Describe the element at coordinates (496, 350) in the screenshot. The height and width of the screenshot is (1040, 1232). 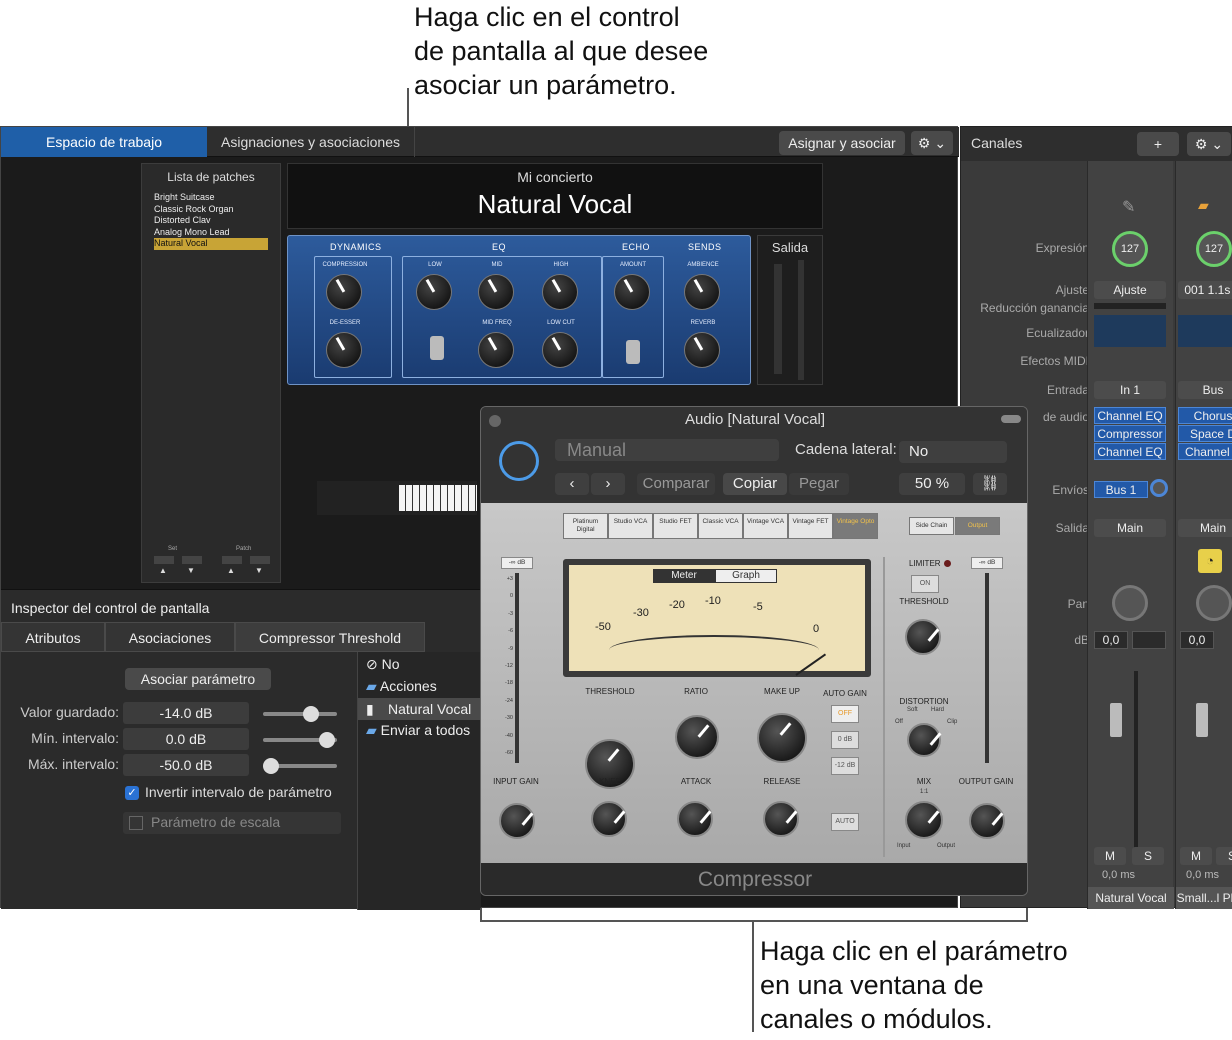
I see `eq-mid-freq-knob` at that location.